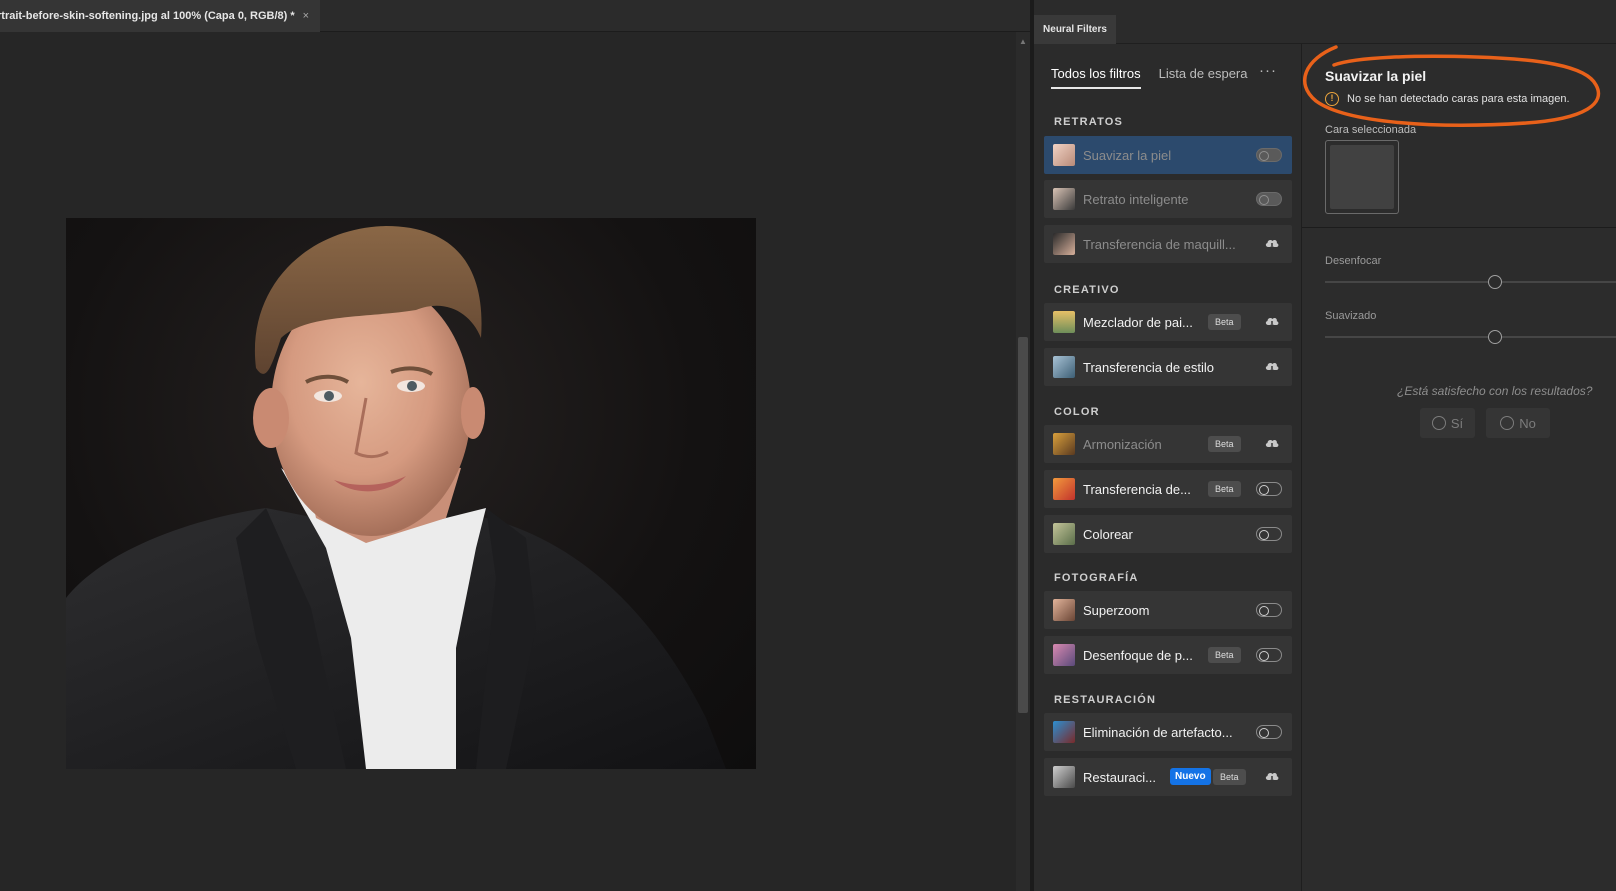 The image size is (1616, 891). I want to click on slider-track-desenfocar, so click(1470, 282).